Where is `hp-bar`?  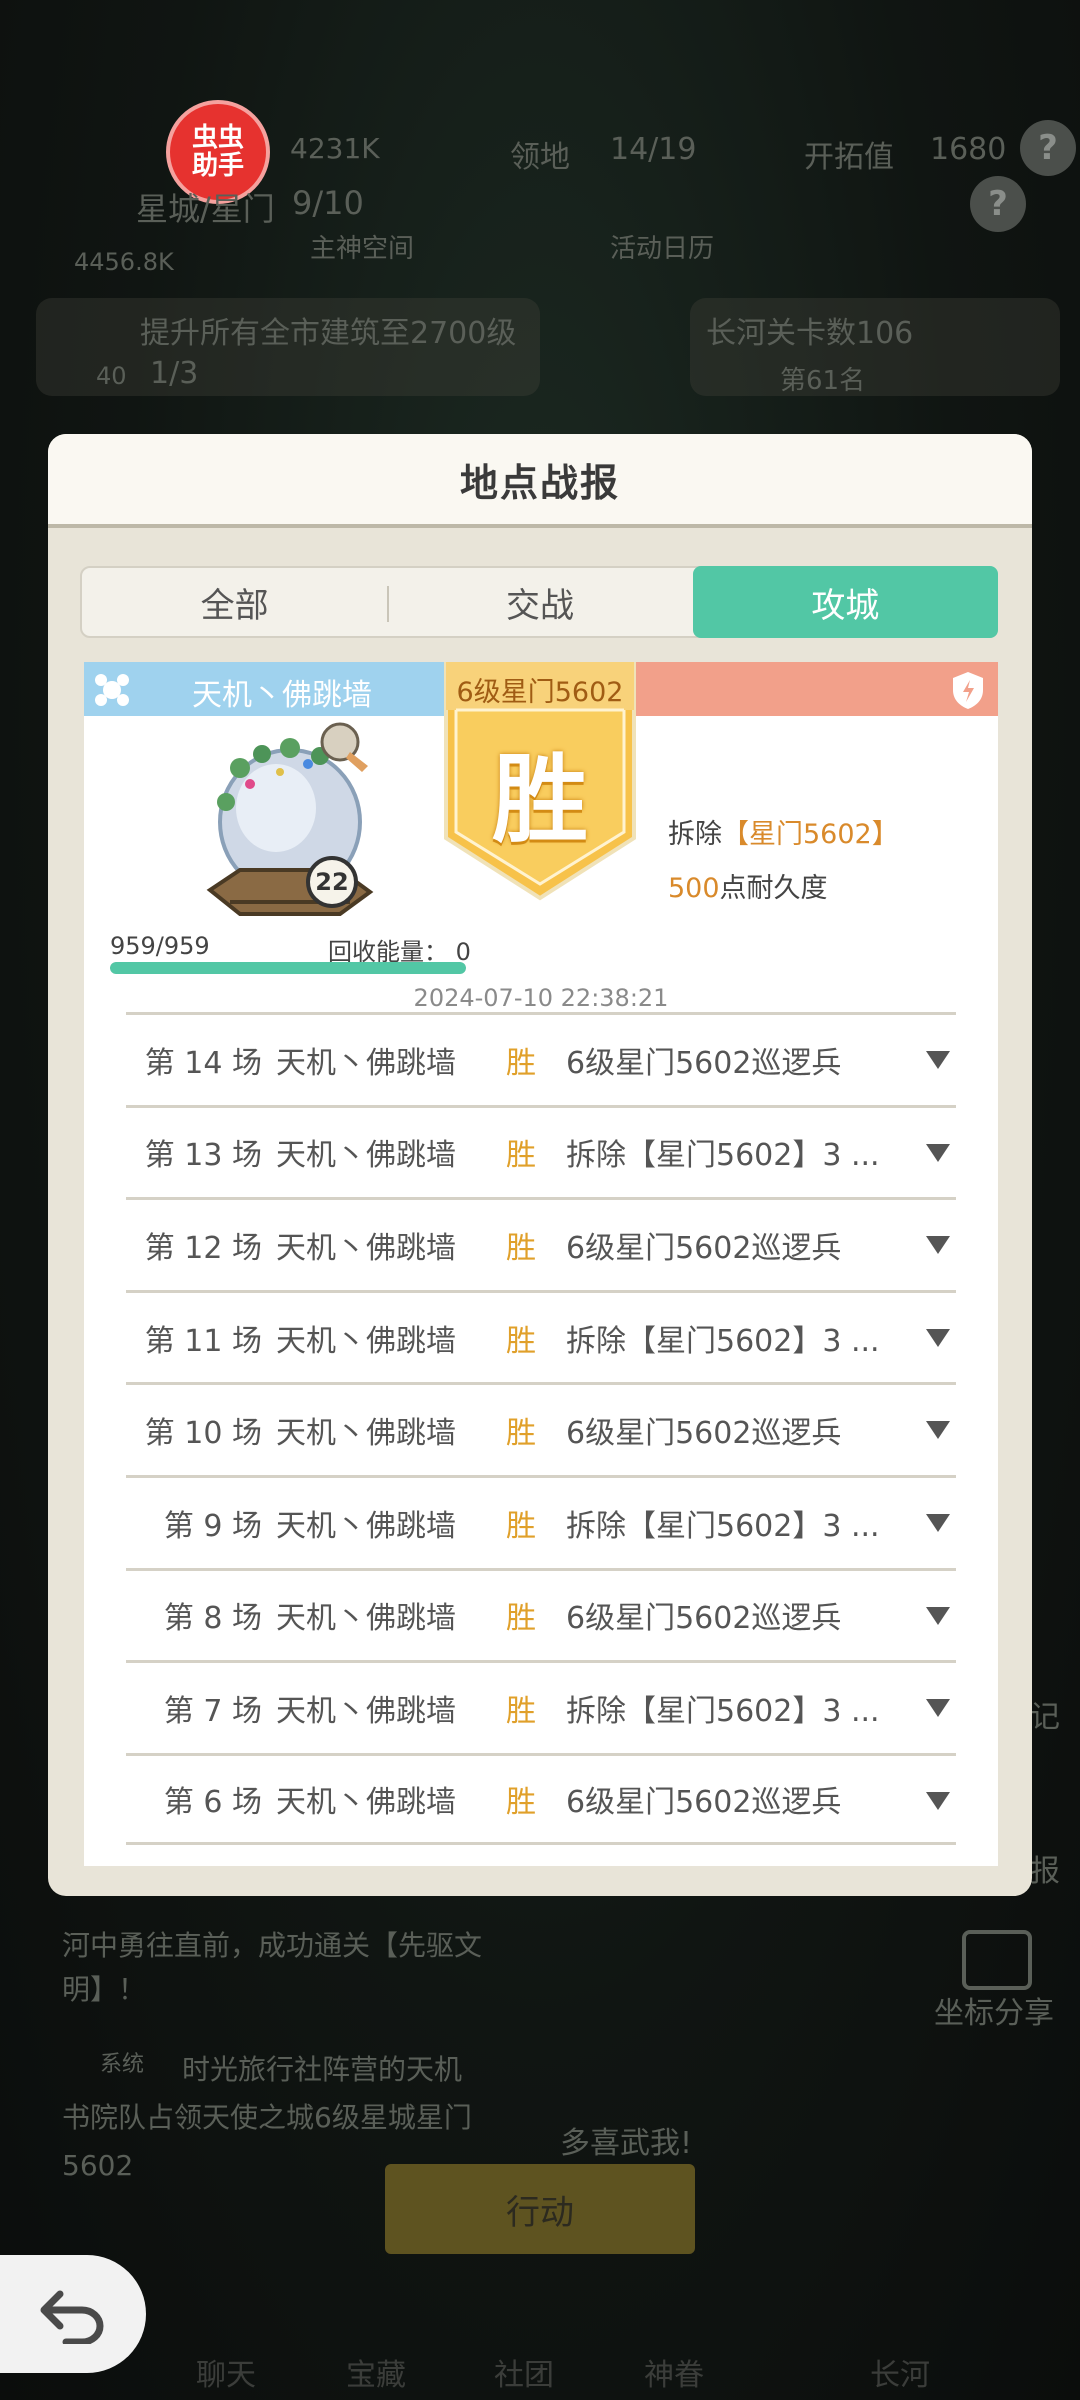 hp-bar is located at coordinates (288, 968).